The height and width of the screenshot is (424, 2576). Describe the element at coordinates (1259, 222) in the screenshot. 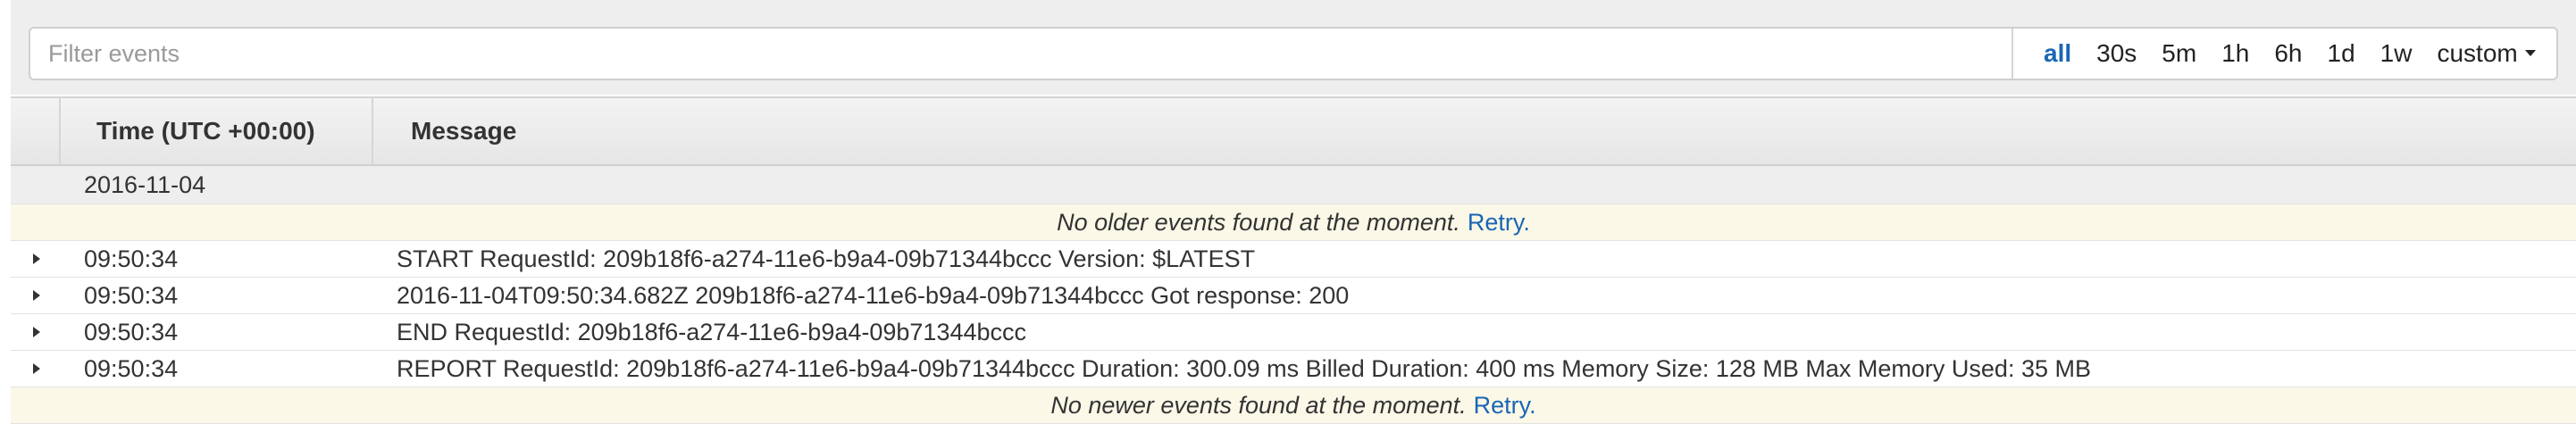

I see `older-events-text: No older events found at the moment.` at that location.